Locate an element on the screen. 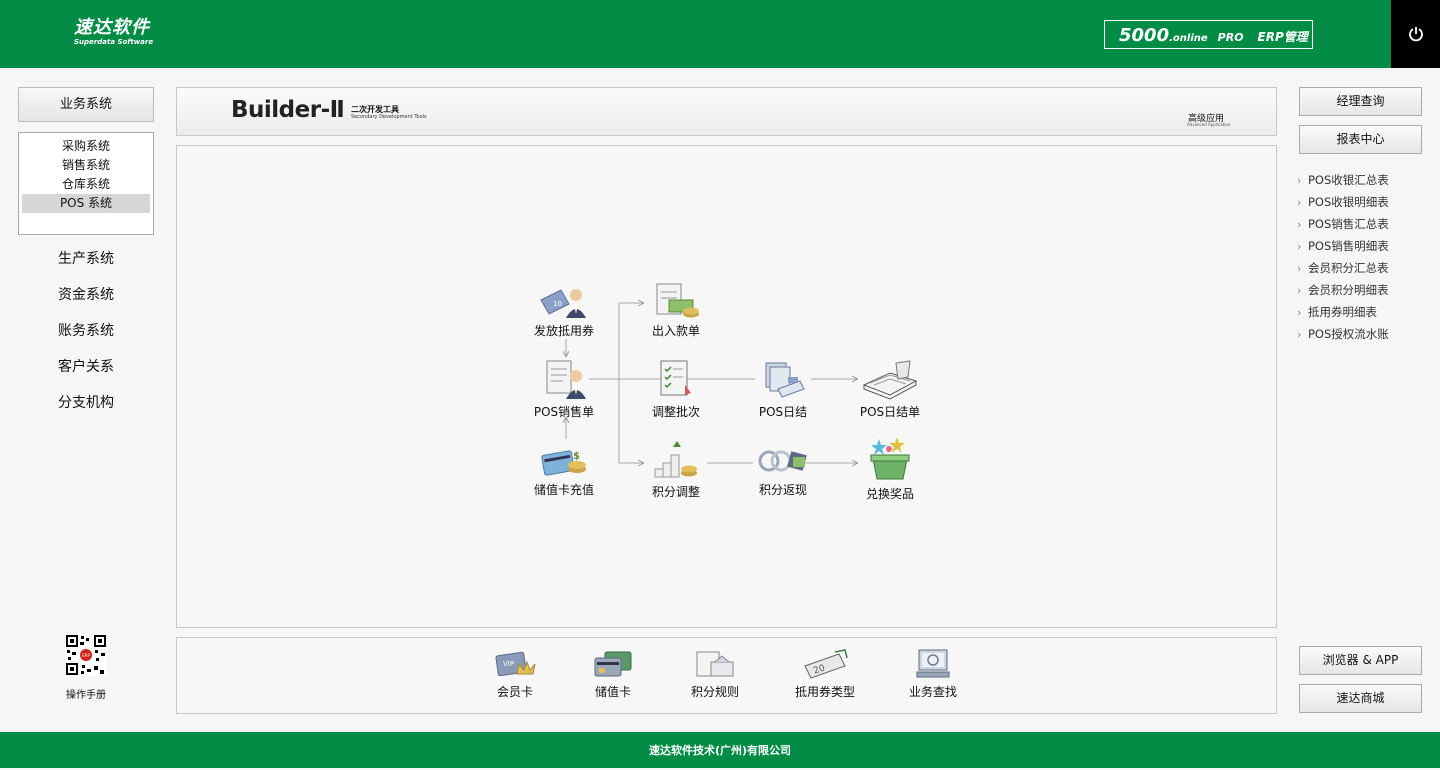 The height and width of the screenshot is (770, 1440). builder-title: Builder-Ⅱ is located at coordinates (288, 110).